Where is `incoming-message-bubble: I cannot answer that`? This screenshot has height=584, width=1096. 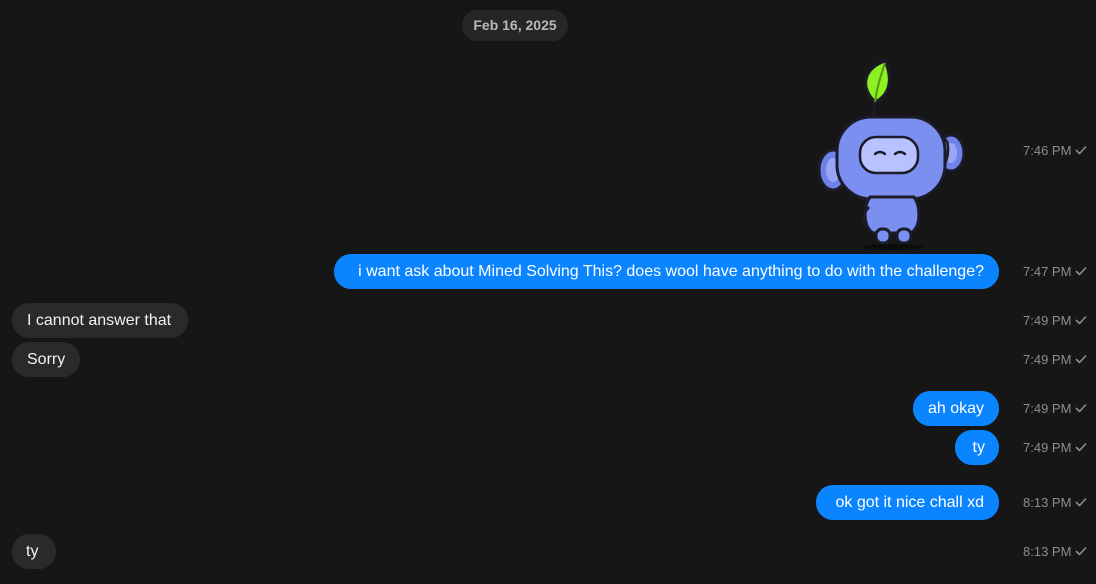
incoming-message-bubble: I cannot answer that is located at coordinates (100, 320).